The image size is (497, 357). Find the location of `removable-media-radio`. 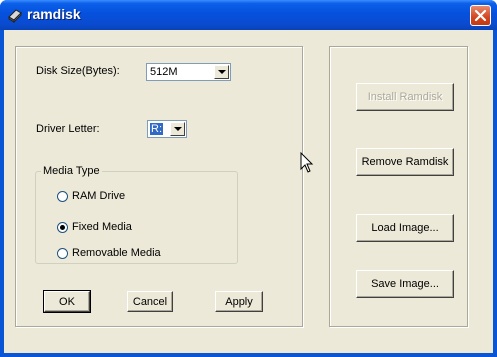

removable-media-radio is located at coordinates (62, 253).